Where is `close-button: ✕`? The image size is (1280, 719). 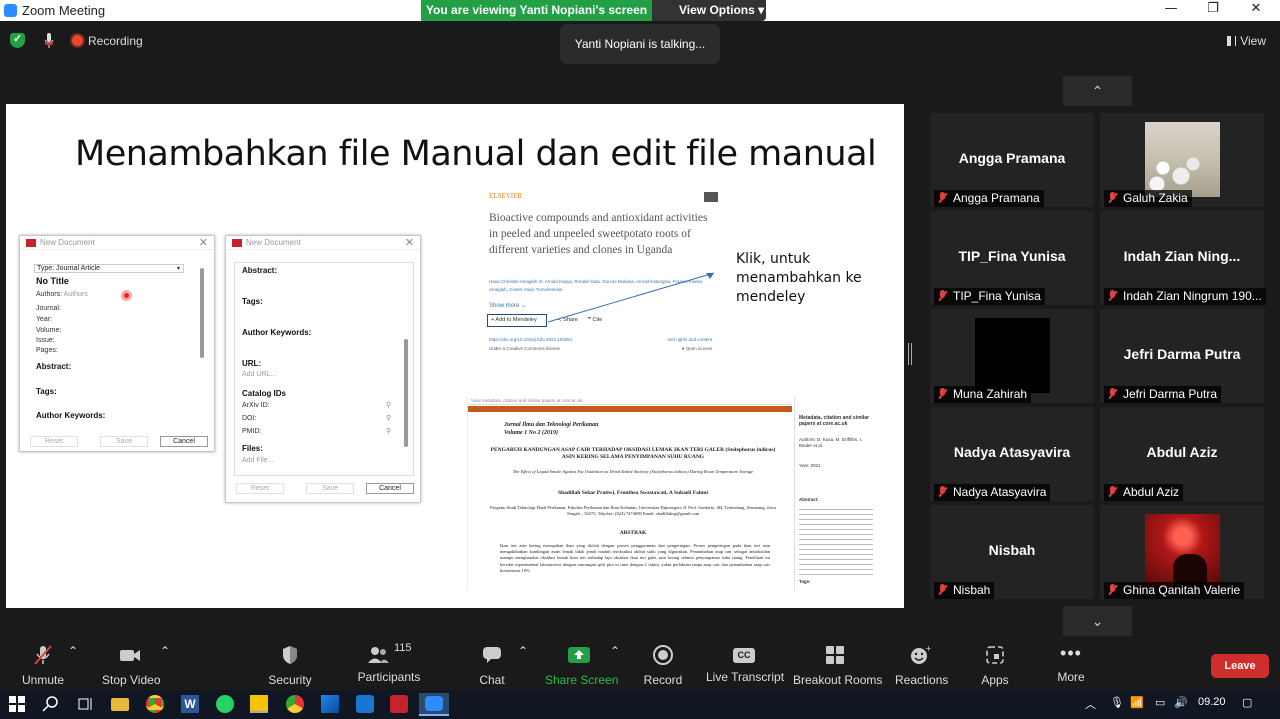
close-button: ✕ is located at coordinates (1256, 10).